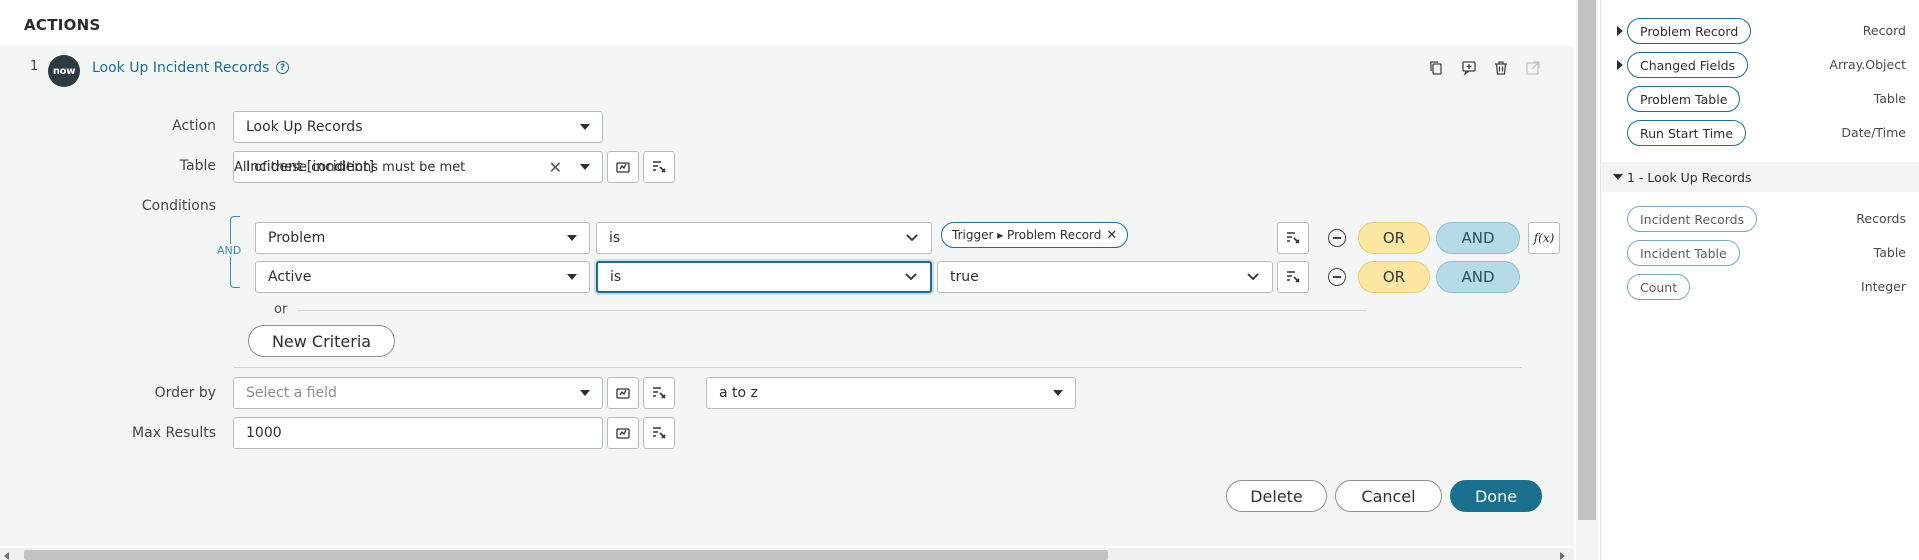 This screenshot has height=560, width=1919. I want to click on data-pill-type: Records, so click(1881, 218).